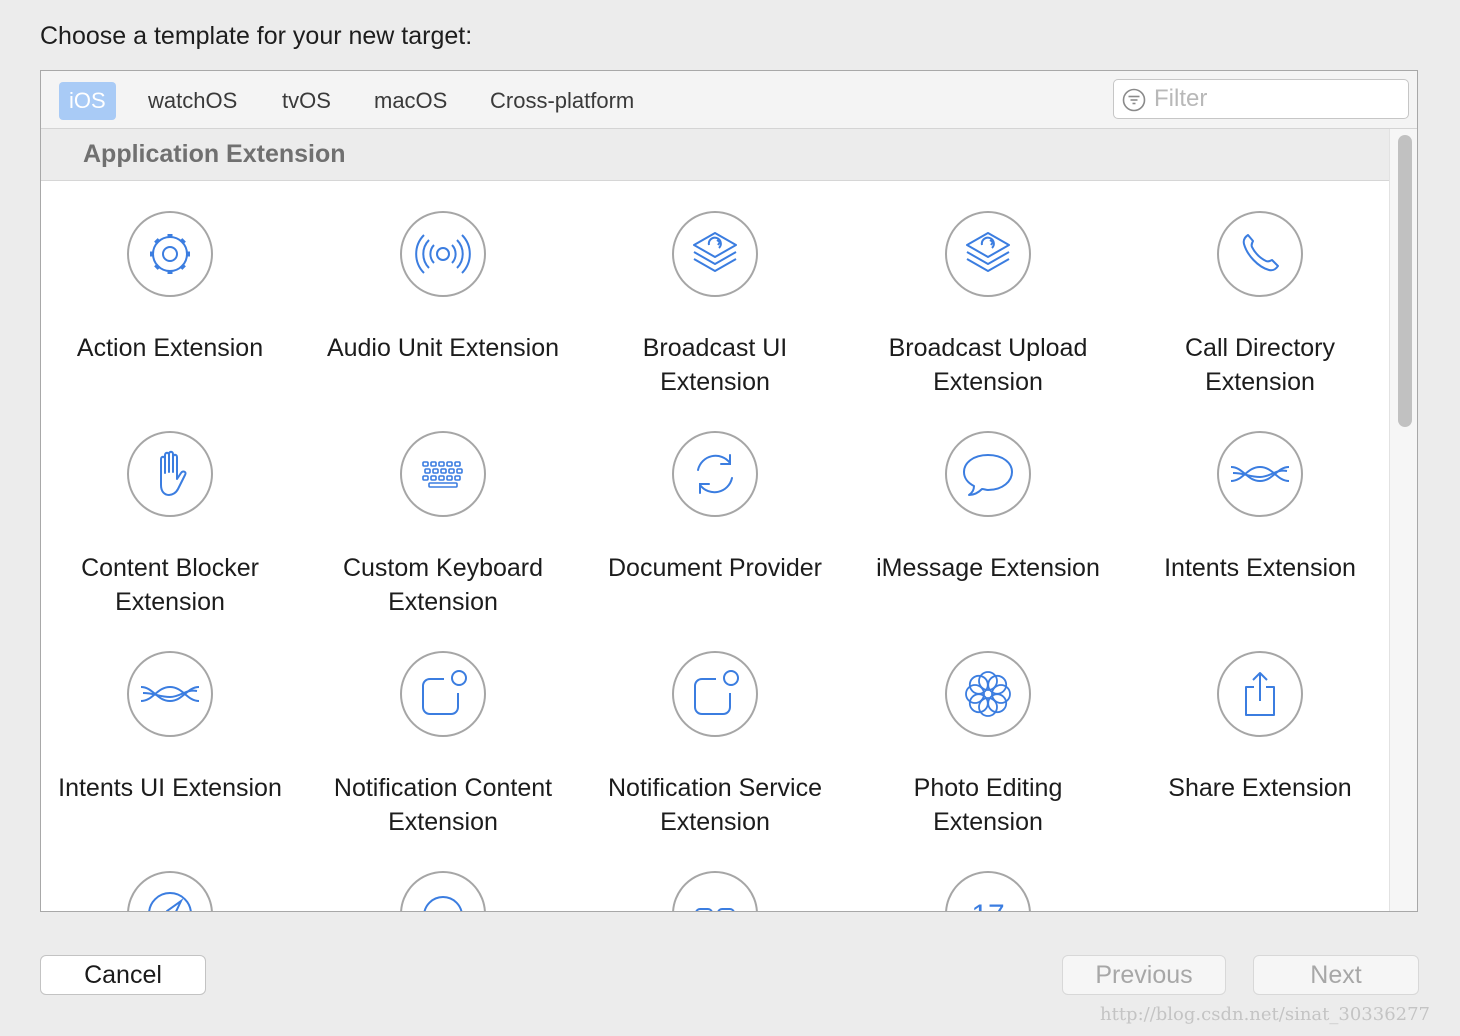 This screenshot has width=1460, height=1036. I want to click on template-label: Intents UI Extension, so click(170, 788).